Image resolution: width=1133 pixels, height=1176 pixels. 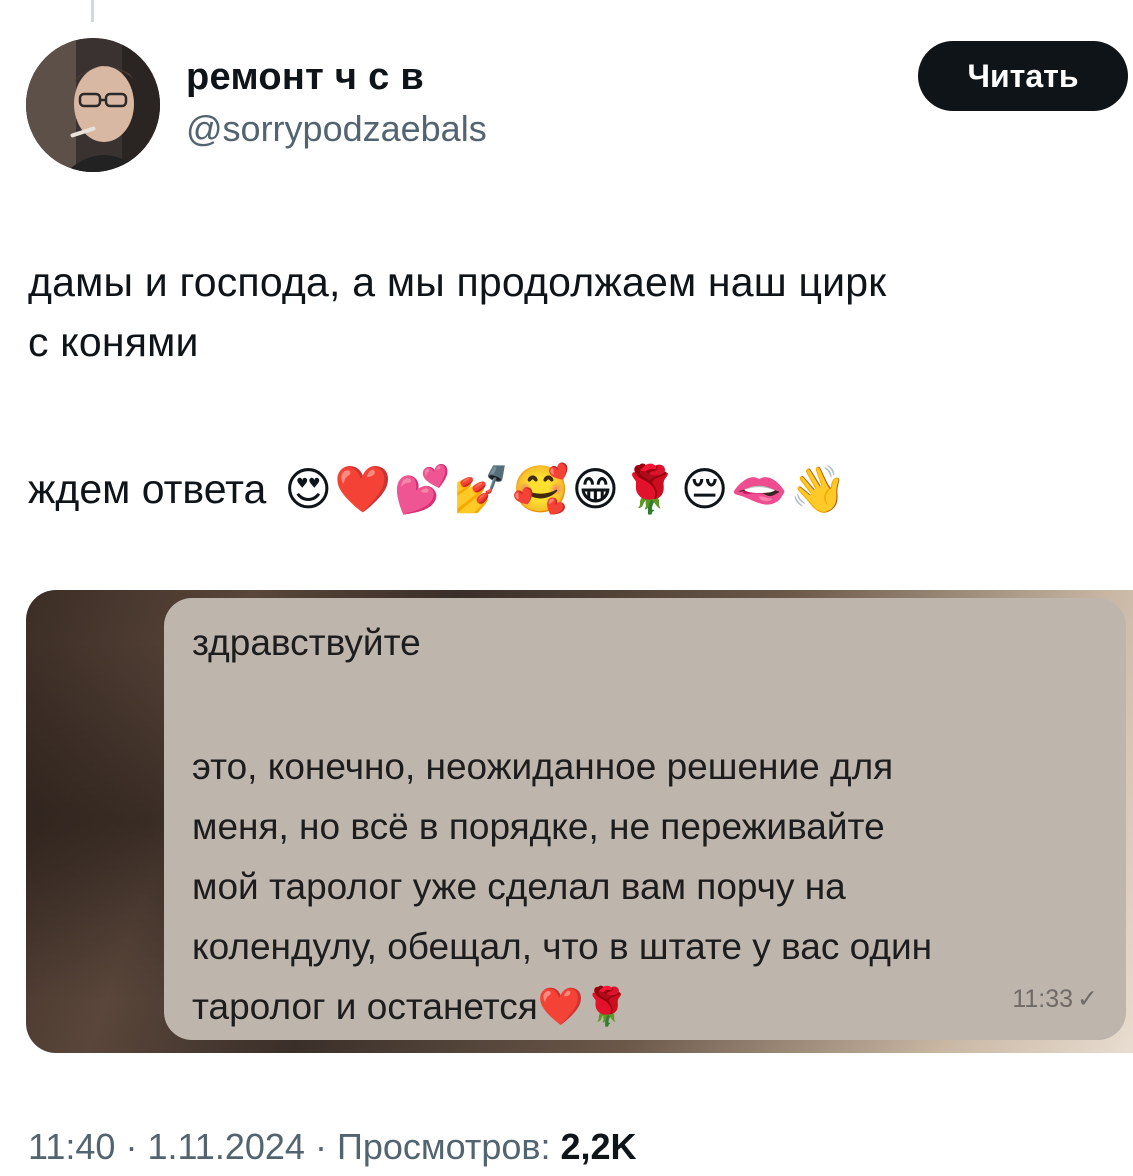 What do you see at coordinates (225, 1146) in the screenshot?
I see `tweet-date: 1.11.2024` at bounding box center [225, 1146].